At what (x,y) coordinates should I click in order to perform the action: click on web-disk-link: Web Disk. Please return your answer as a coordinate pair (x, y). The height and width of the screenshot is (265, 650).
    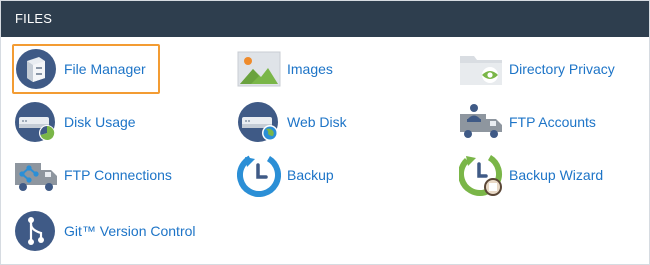
    Looking at the image, I should click on (292, 122).